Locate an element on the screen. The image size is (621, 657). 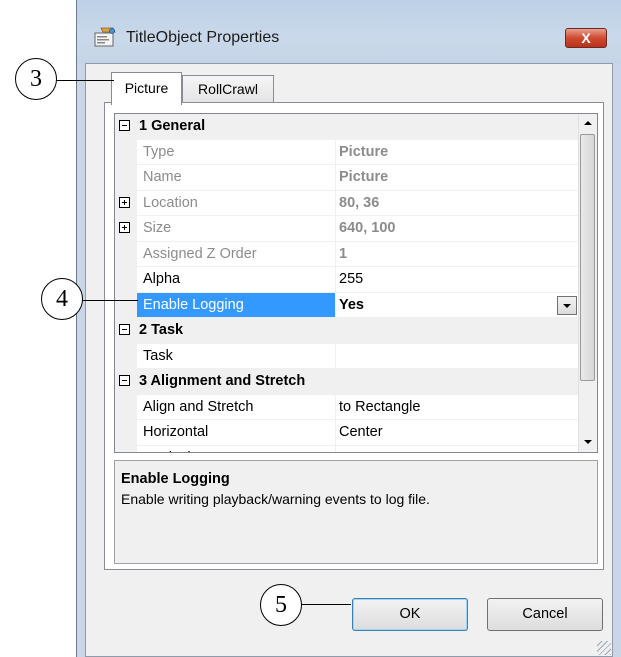
property-value: to Rectangle is located at coordinates (379, 407).